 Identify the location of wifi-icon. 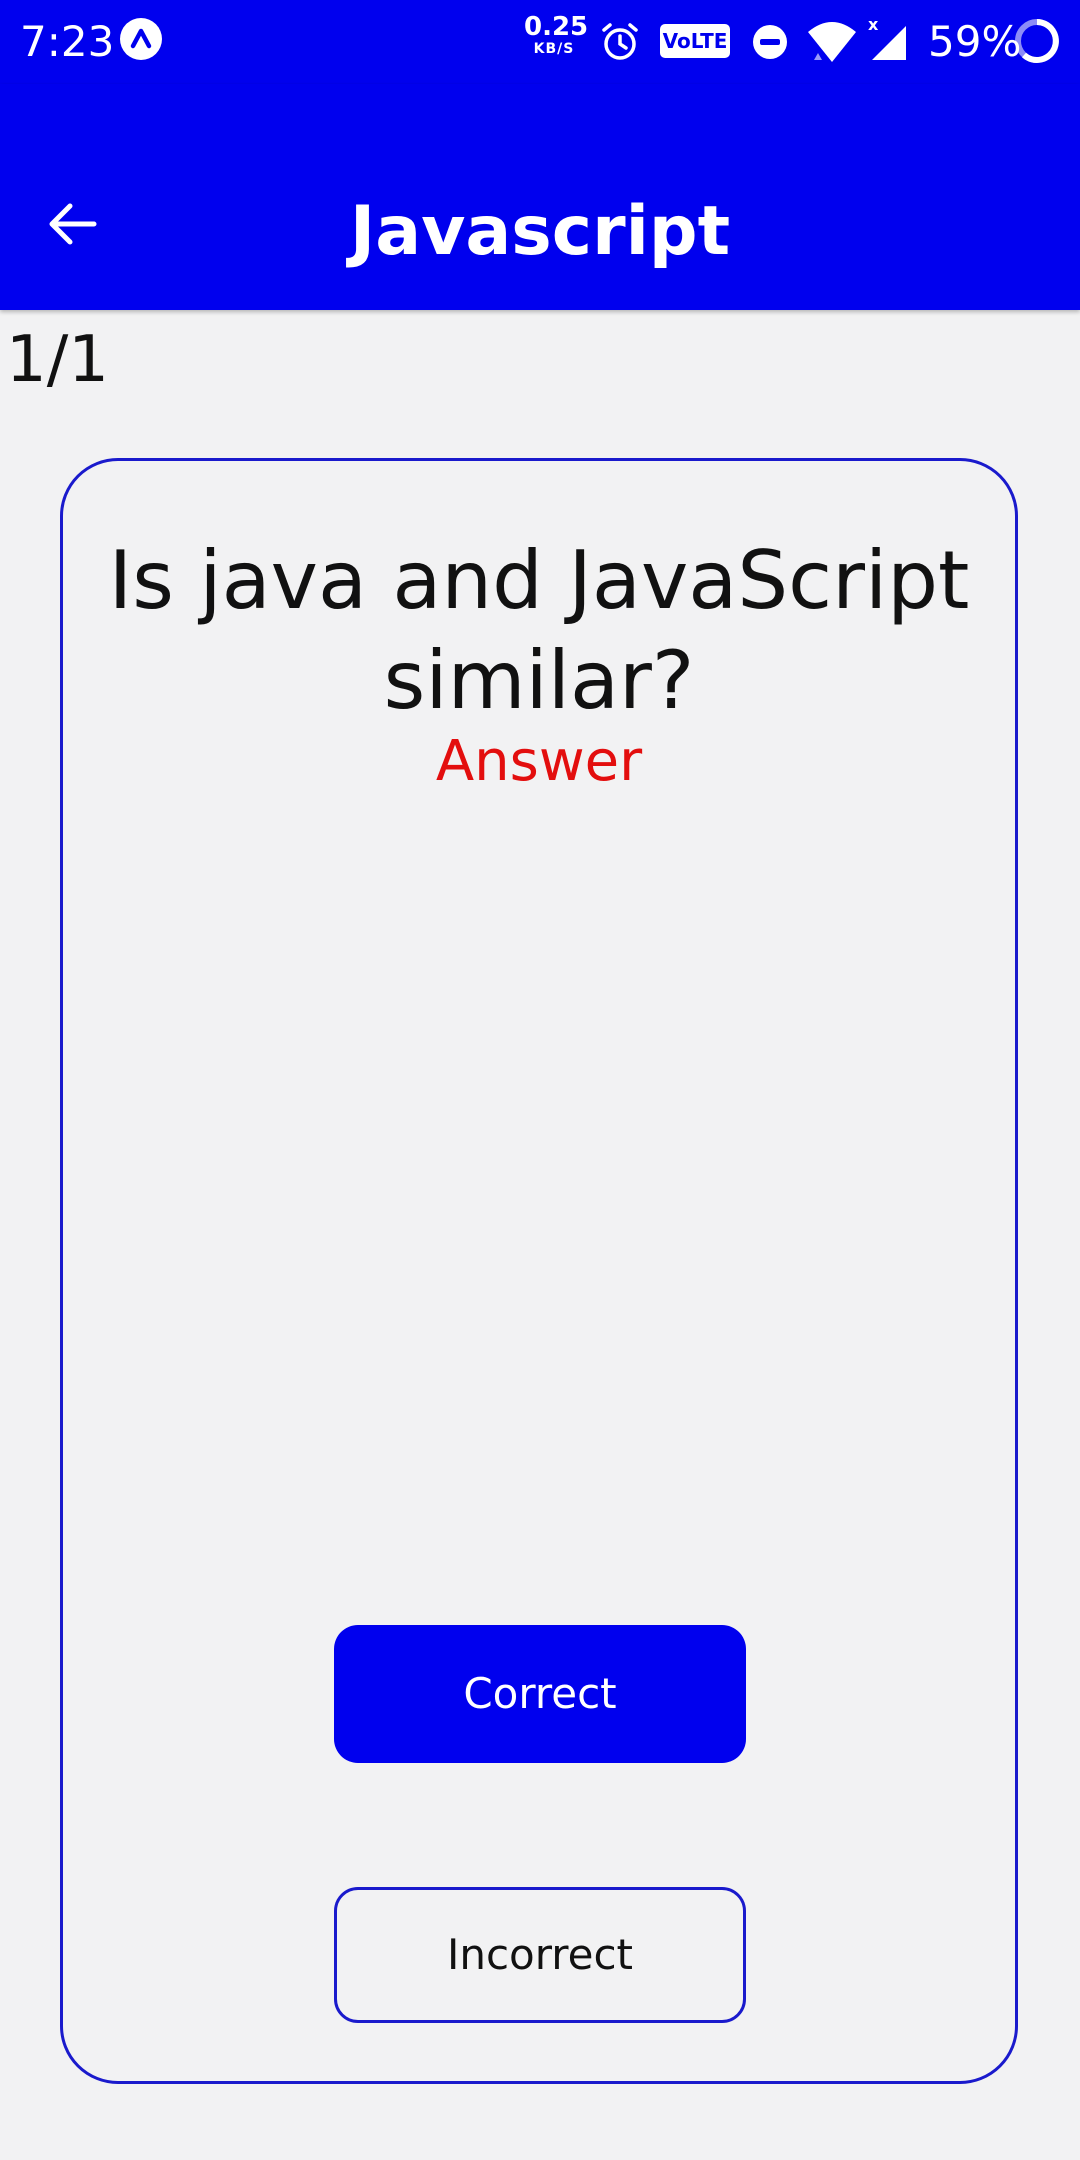
(832, 44).